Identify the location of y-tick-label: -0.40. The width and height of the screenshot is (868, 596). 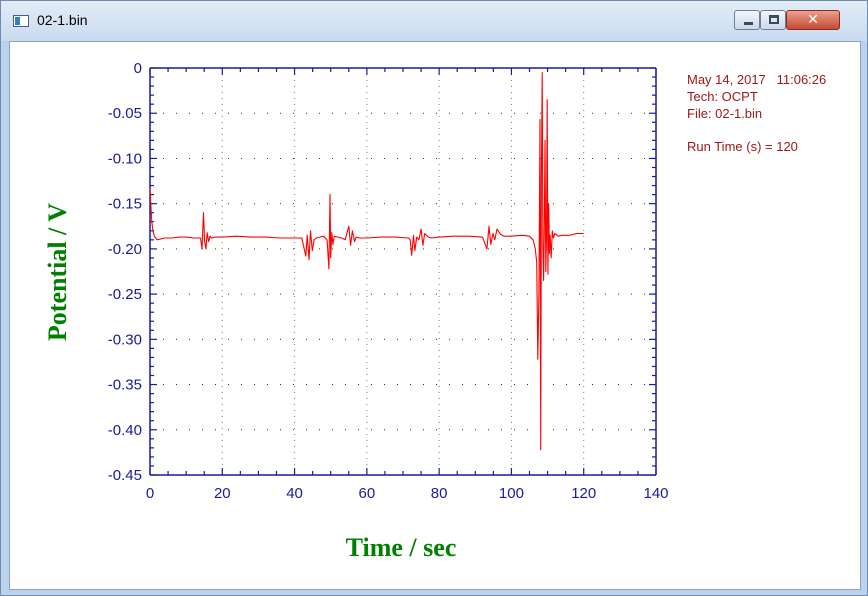
(125, 430).